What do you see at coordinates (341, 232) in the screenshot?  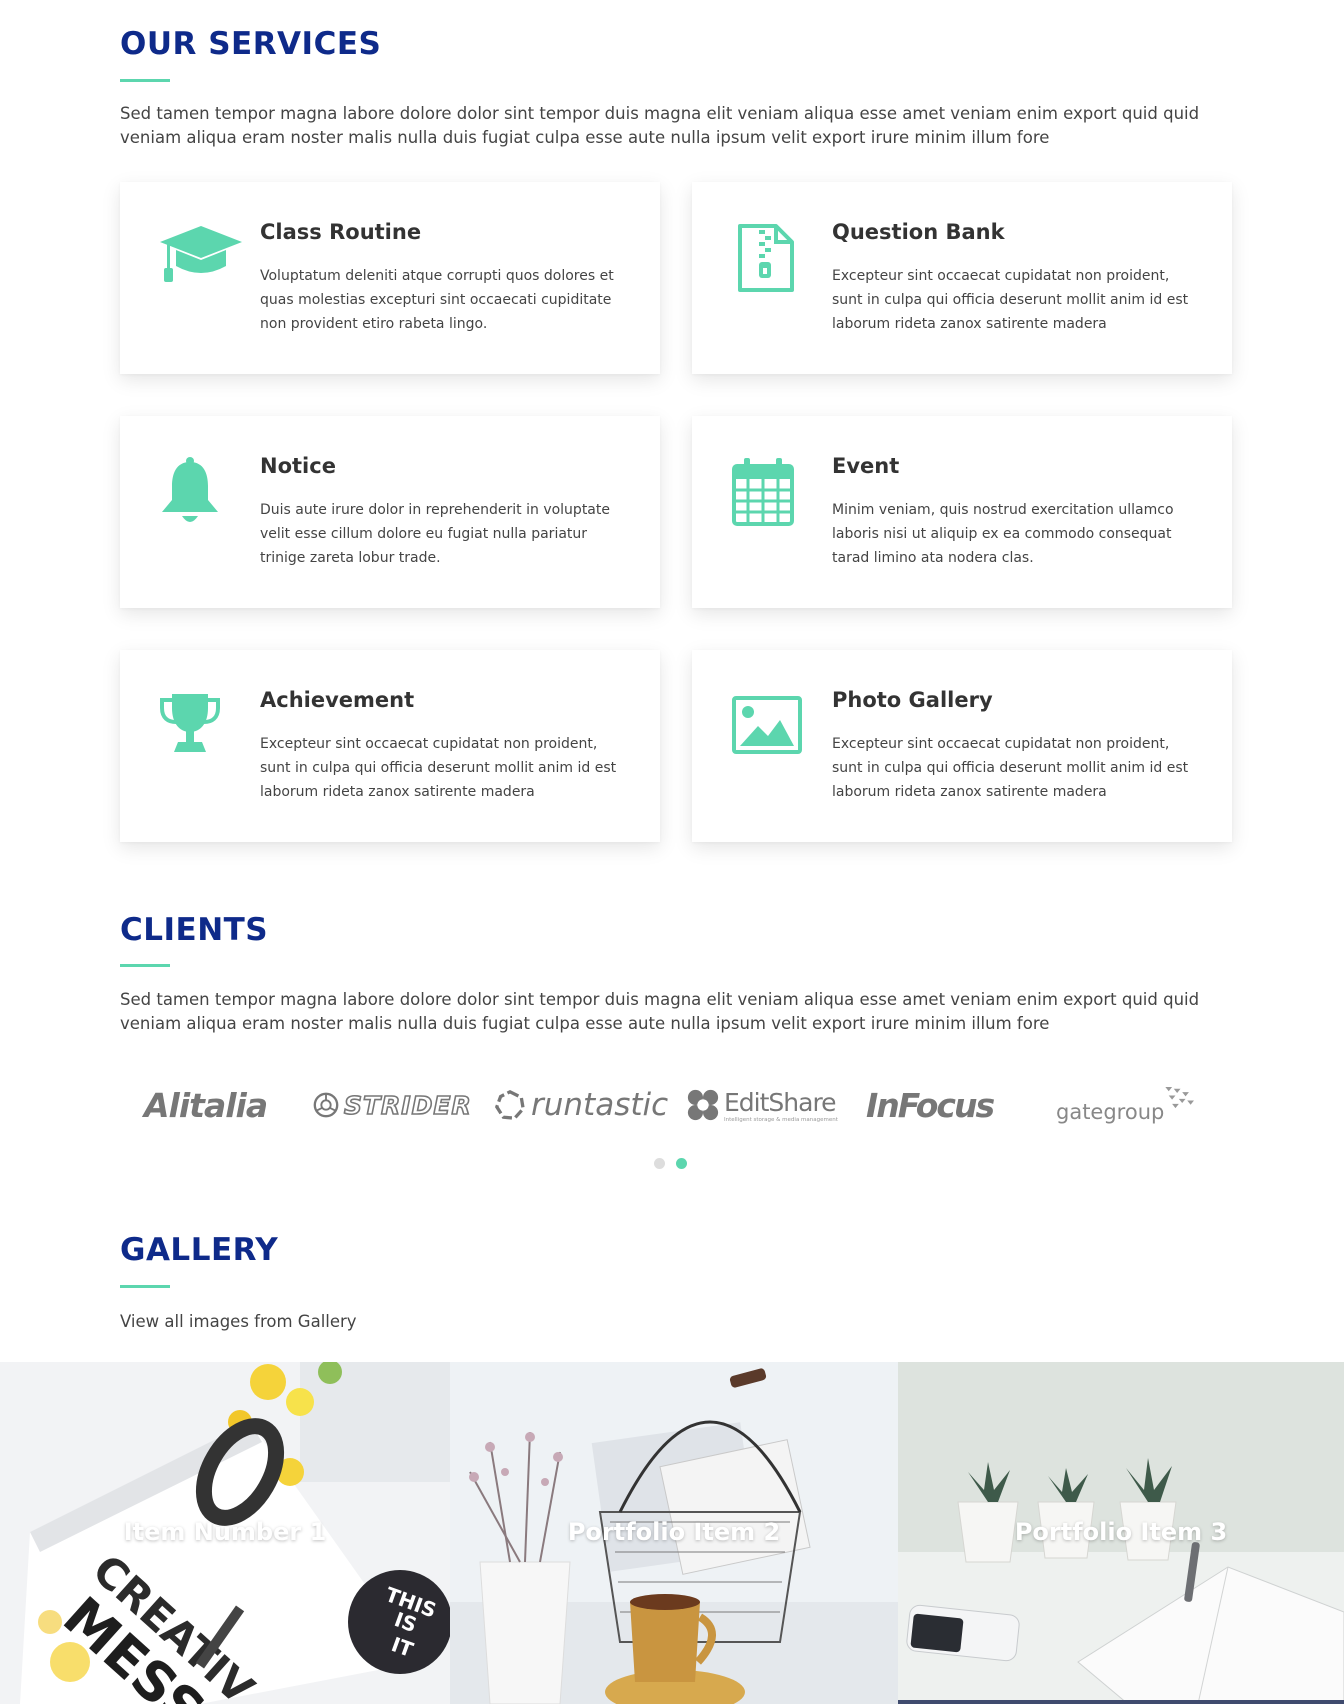 I see `service-title: Class Routine` at bounding box center [341, 232].